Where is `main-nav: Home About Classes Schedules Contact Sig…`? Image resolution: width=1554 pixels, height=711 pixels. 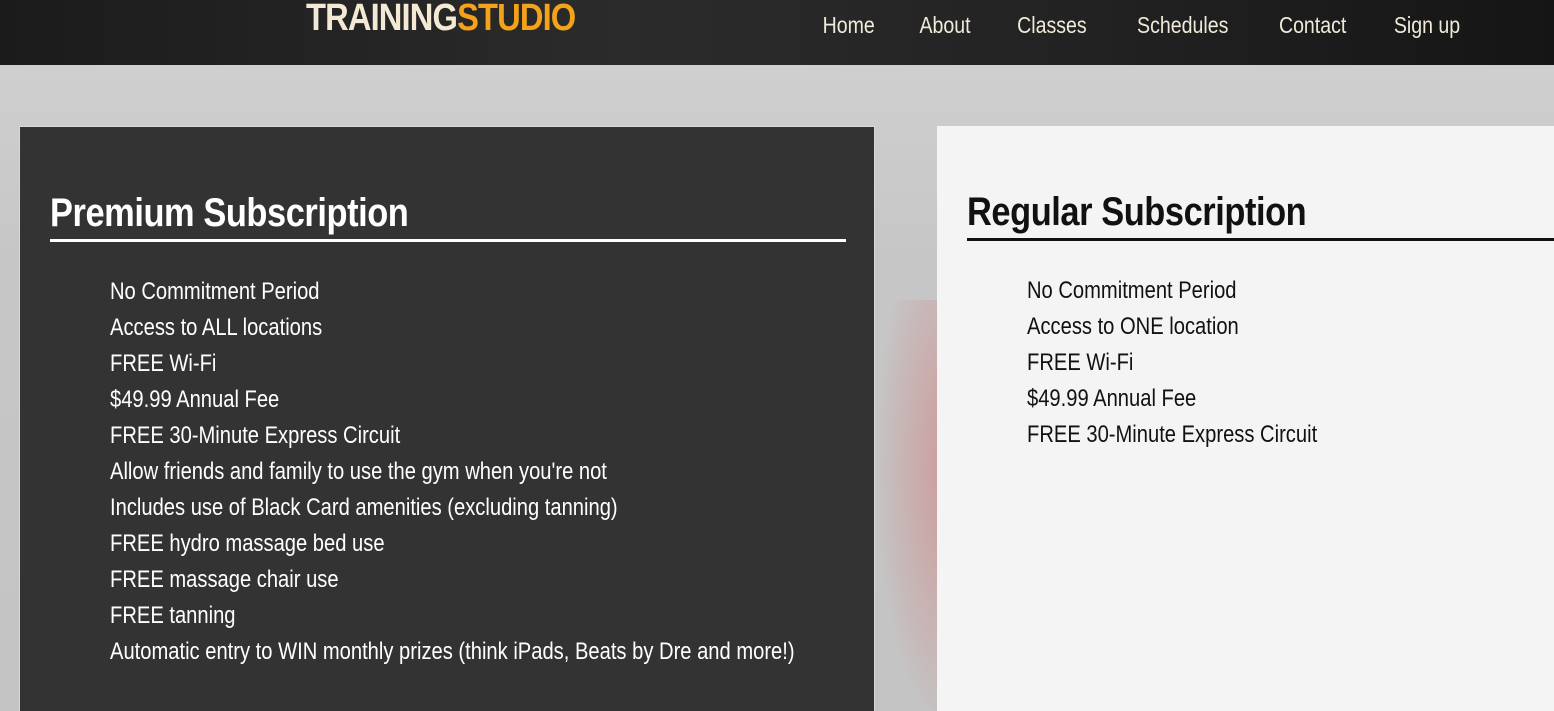 main-nav: Home About Classes Schedules Contact Sig… is located at coordinates (1142, 25).